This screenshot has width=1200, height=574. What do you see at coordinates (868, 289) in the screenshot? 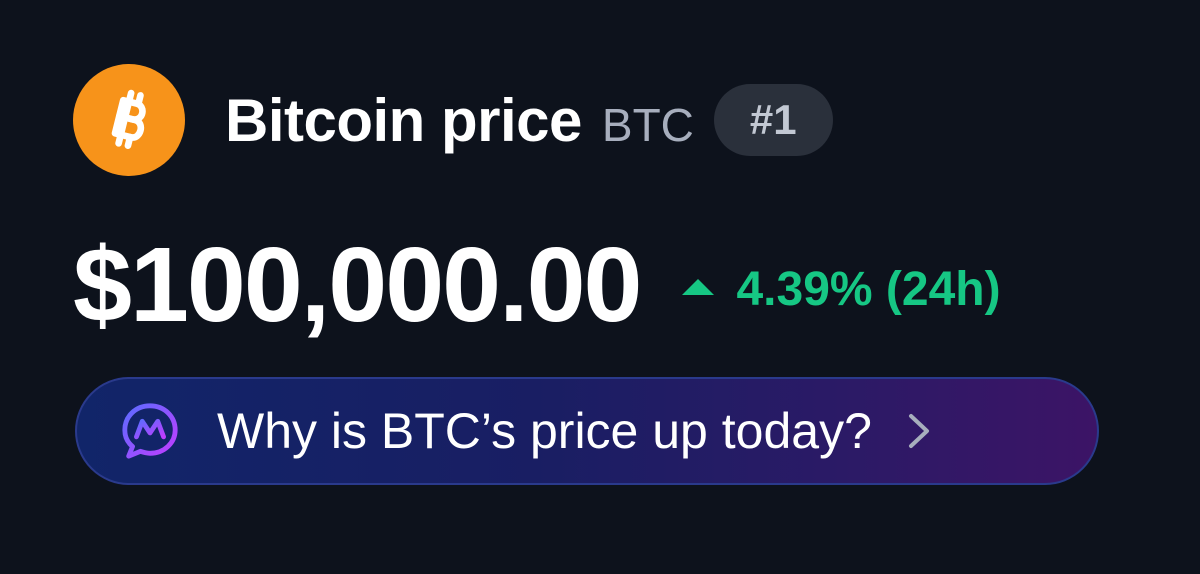
I see `price-change-value: 4.39% (24h)` at bounding box center [868, 289].